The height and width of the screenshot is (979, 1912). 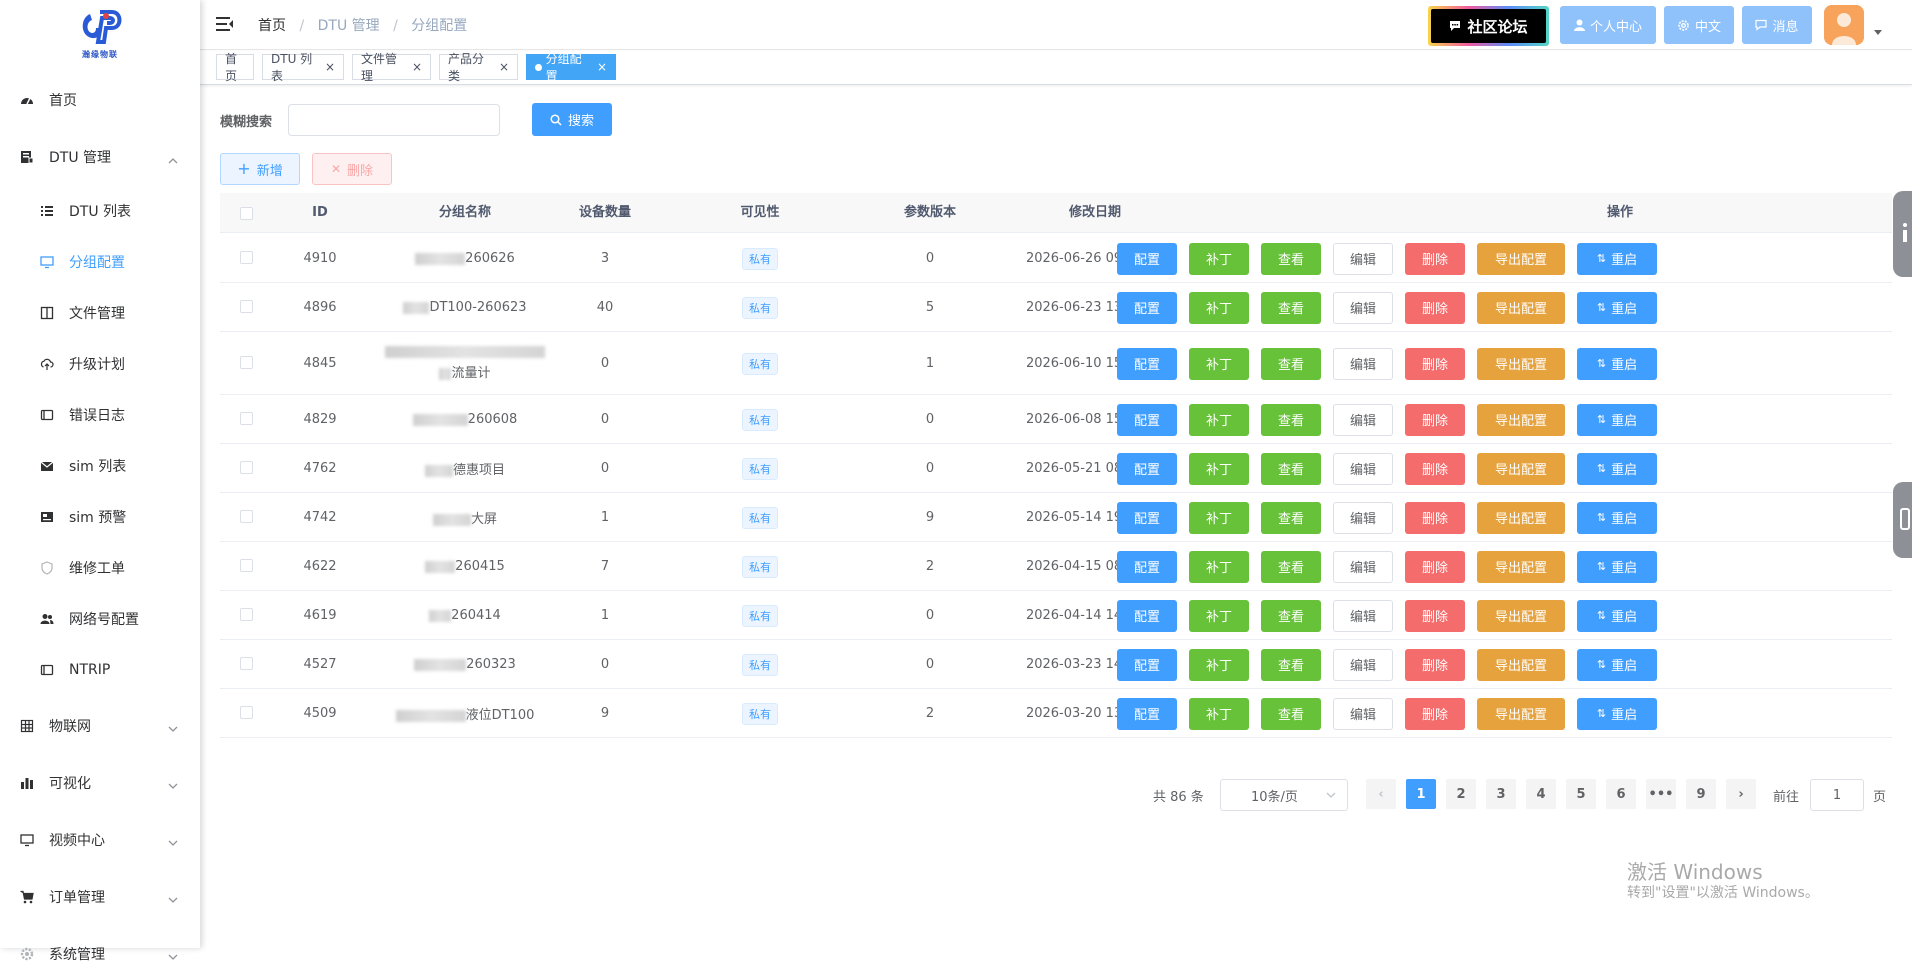 I want to click on sidebar-item-ntrip: NTRIP, so click(x=100, y=670).